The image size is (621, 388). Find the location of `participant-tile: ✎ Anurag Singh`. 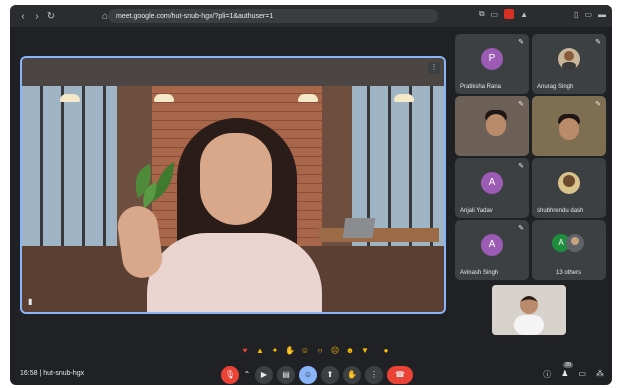

participant-tile: ✎ Anurag Singh is located at coordinates (569, 64).